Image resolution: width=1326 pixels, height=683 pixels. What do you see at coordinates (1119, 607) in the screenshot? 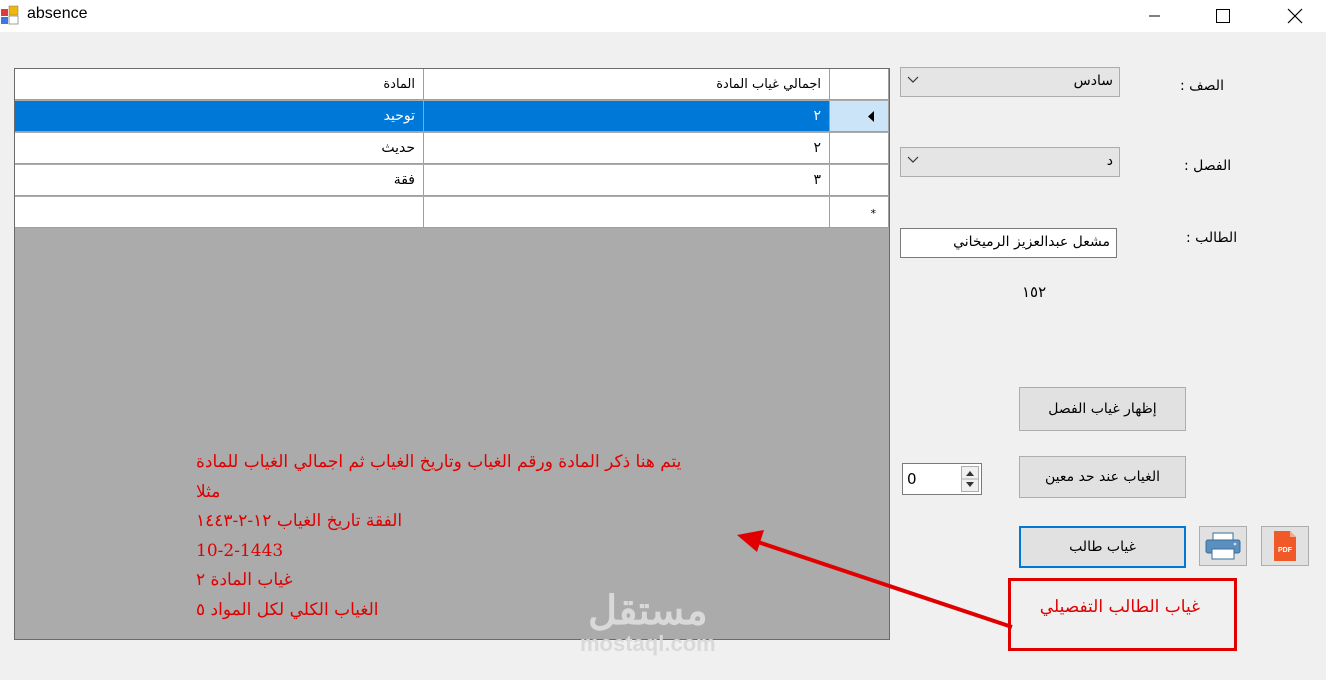
I see `callout-text: غياب الطالب التفصيلي` at bounding box center [1119, 607].